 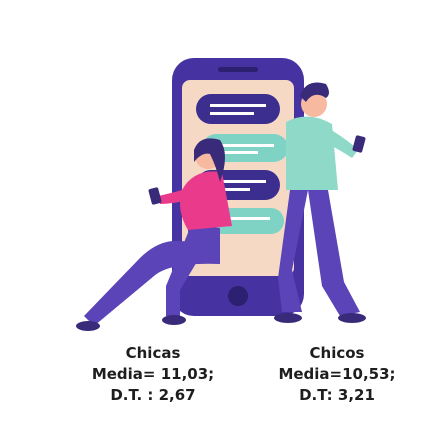 I want to click on boys-sd: D.T: 3,21, so click(x=337, y=395).